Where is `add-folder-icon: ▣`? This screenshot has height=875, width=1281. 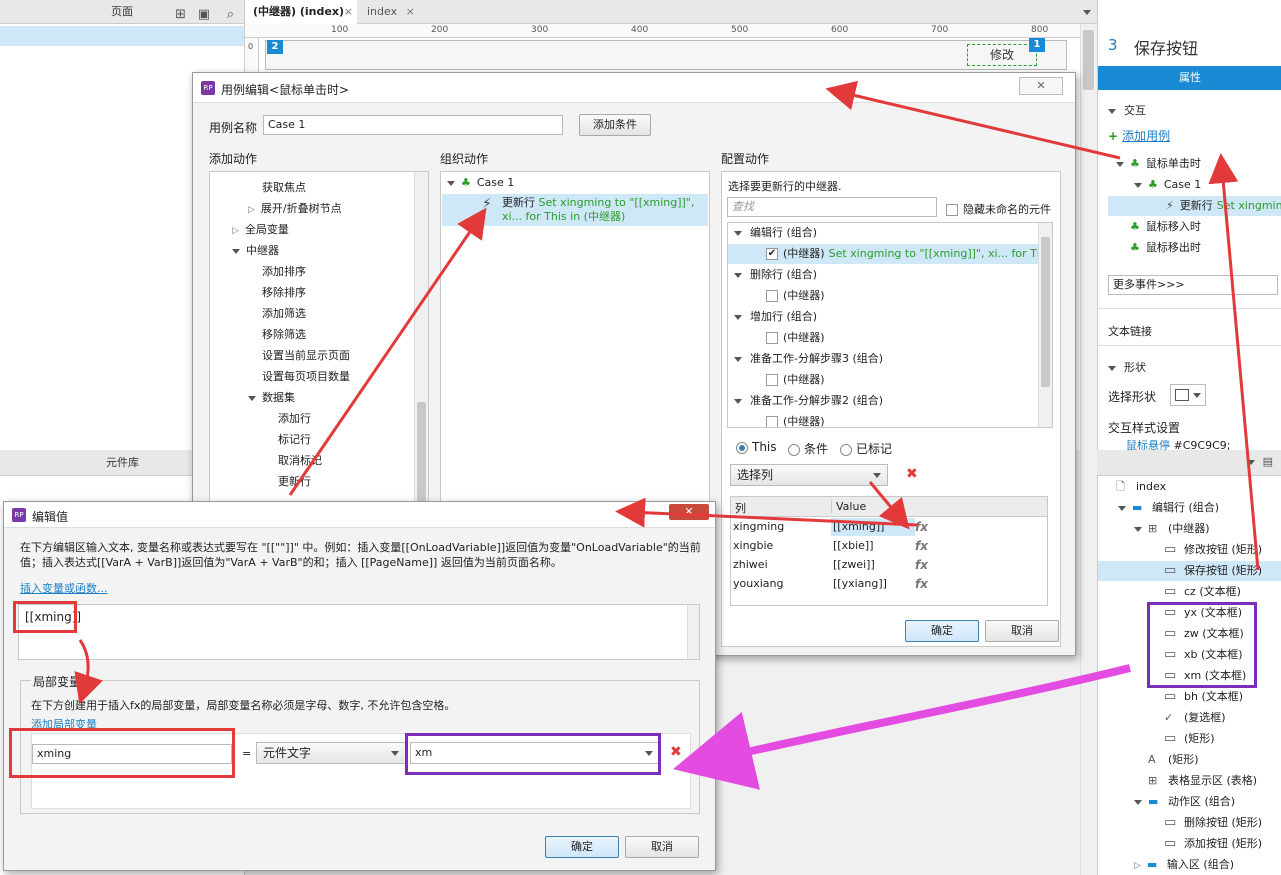 add-folder-icon: ▣ is located at coordinates (204, 15).